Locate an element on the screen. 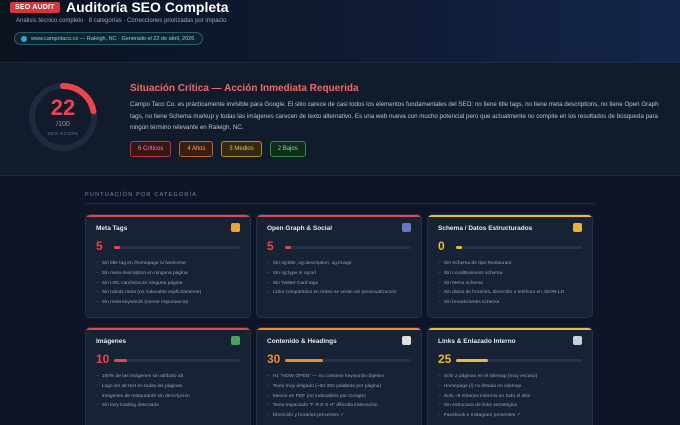 This screenshot has height=425, width=680. issue-item: Sin lazy loading detectado is located at coordinates (171, 406).